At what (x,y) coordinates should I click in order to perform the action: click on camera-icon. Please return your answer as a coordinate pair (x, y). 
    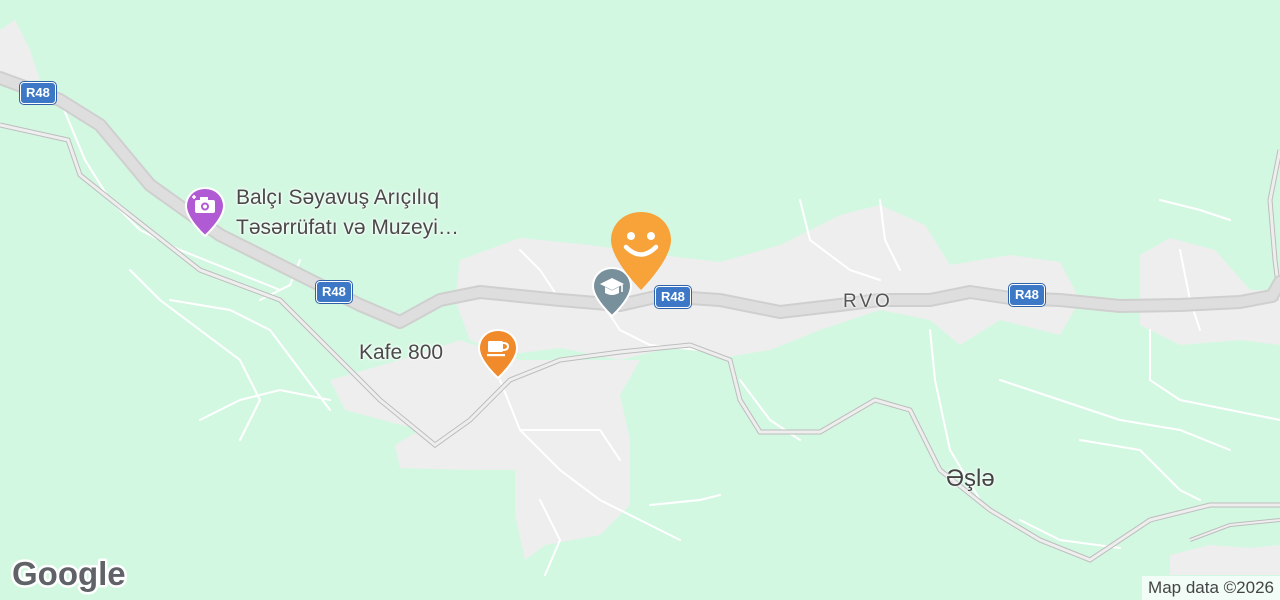
    Looking at the image, I should click on (205, 212).